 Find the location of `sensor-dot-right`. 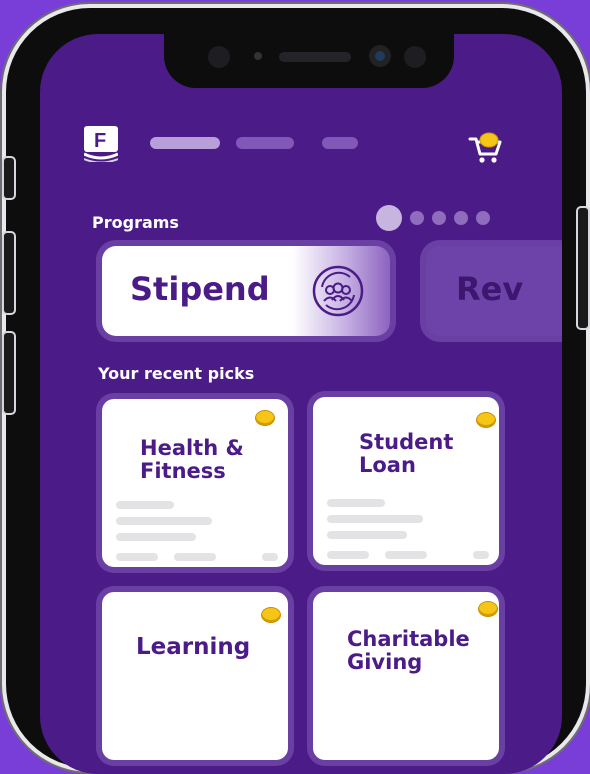

sensor-dot-right is located at coordinates (415, 57).